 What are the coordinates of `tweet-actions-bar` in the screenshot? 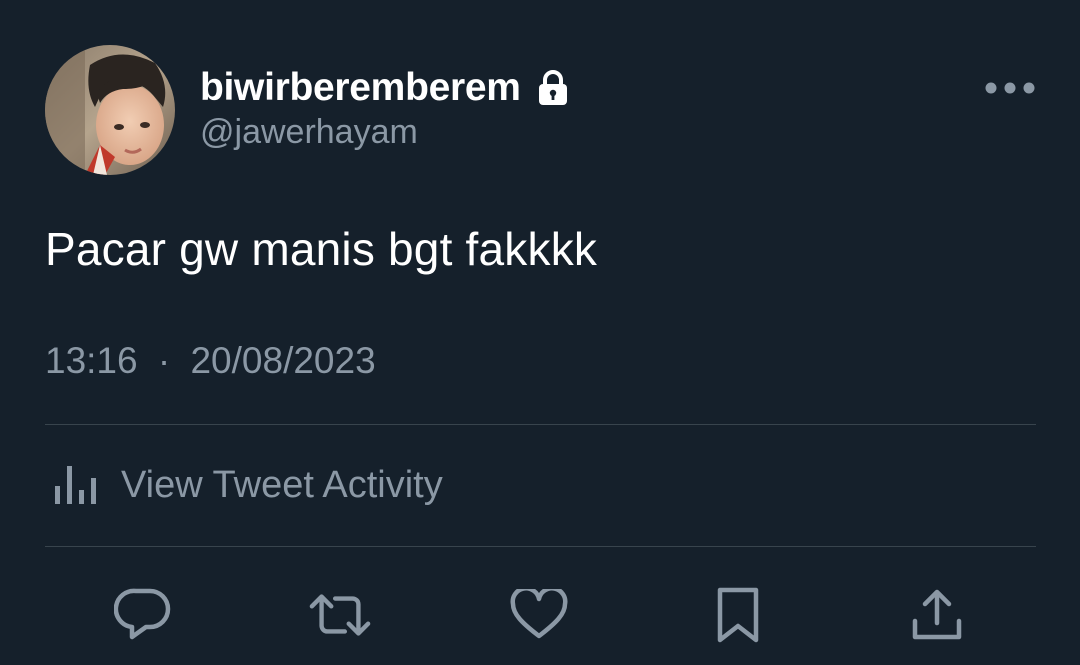 It's located at (540, 615).